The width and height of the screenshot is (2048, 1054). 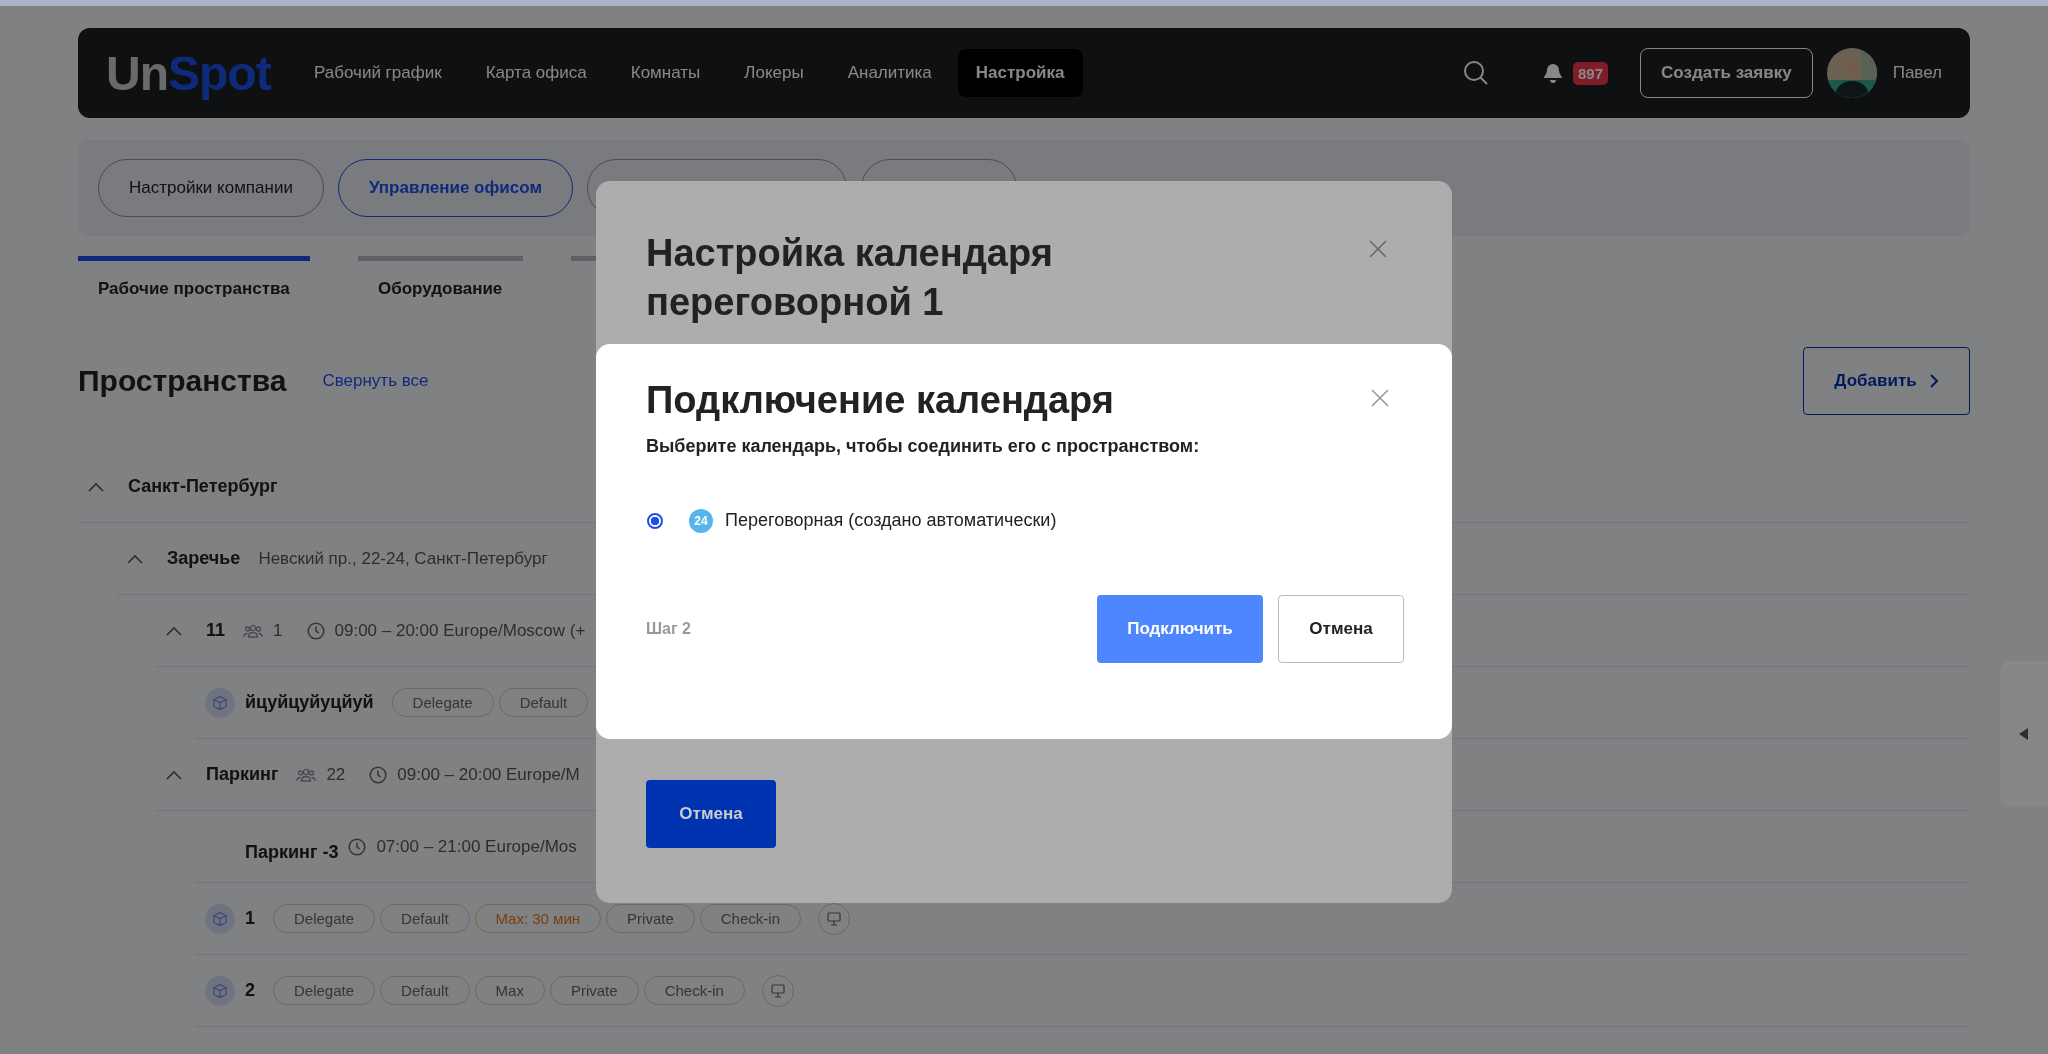 I want to click on space-name: 1, so click(x=250, y=918).